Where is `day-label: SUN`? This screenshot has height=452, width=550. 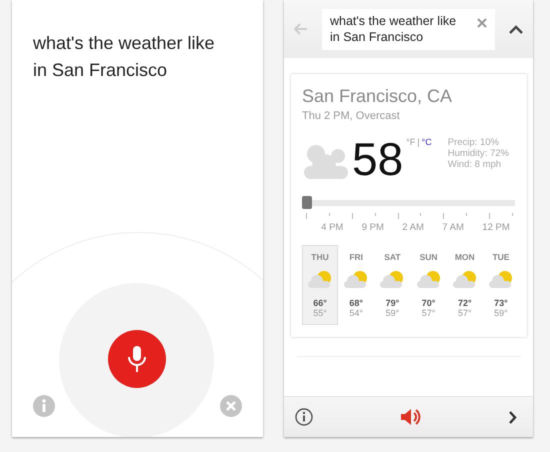 day-label: SUN is located at coordinates (429, 257).